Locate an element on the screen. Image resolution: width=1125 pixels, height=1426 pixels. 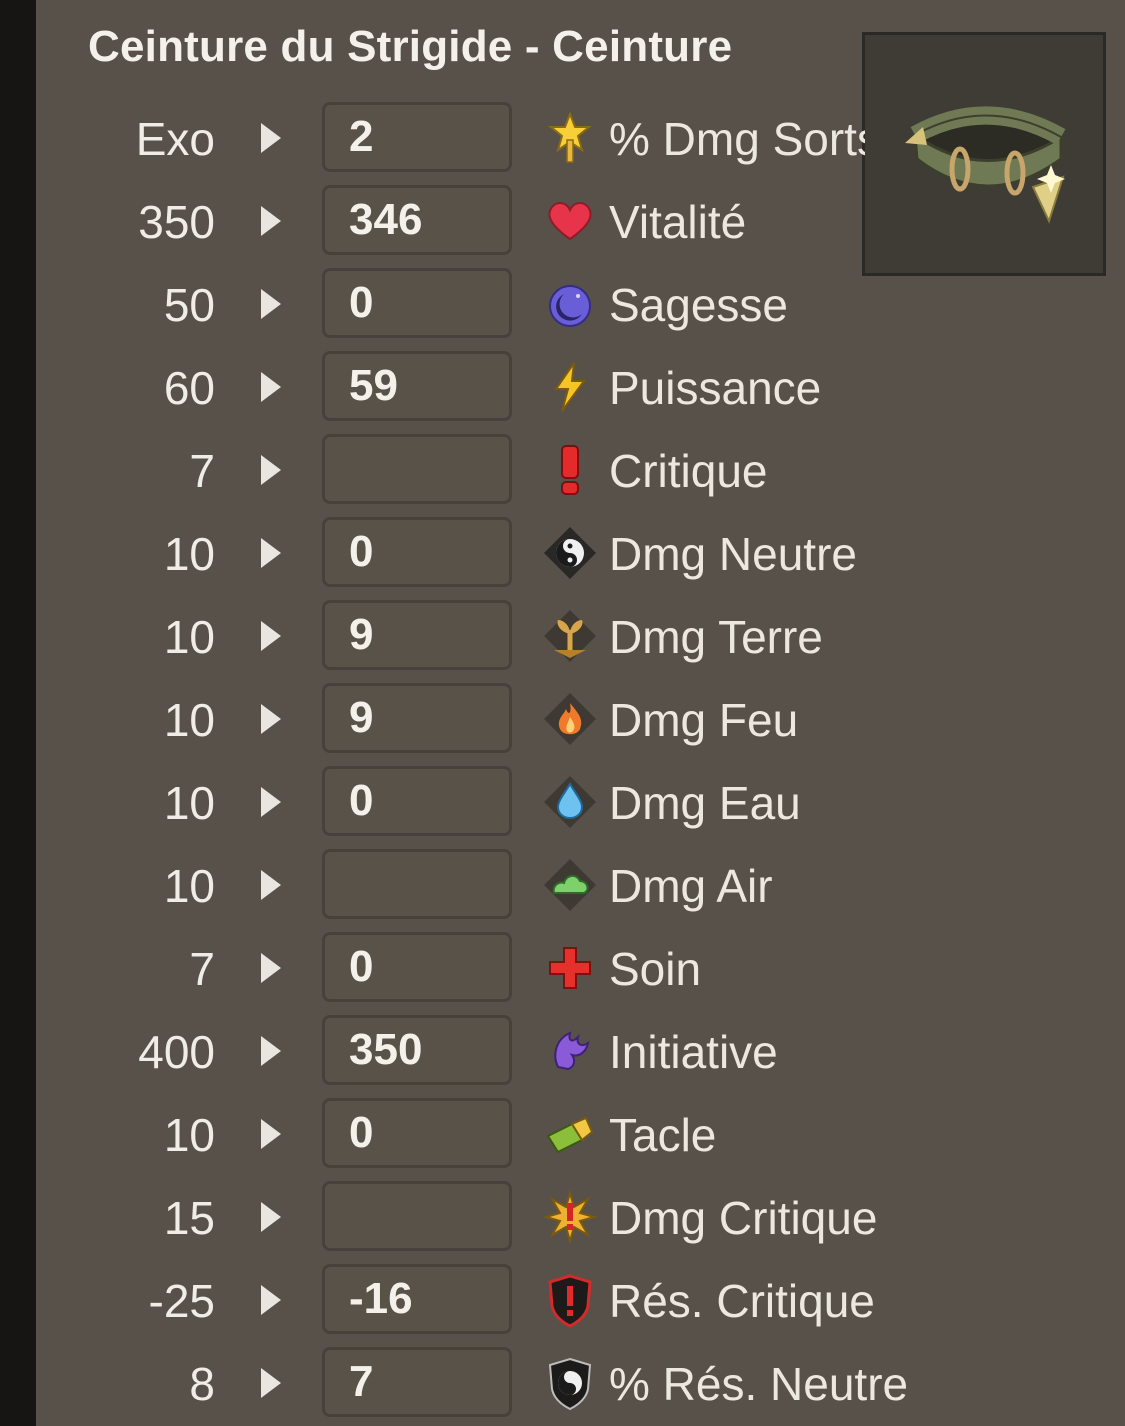
cloud-icon is located at coordinates (570, 885).